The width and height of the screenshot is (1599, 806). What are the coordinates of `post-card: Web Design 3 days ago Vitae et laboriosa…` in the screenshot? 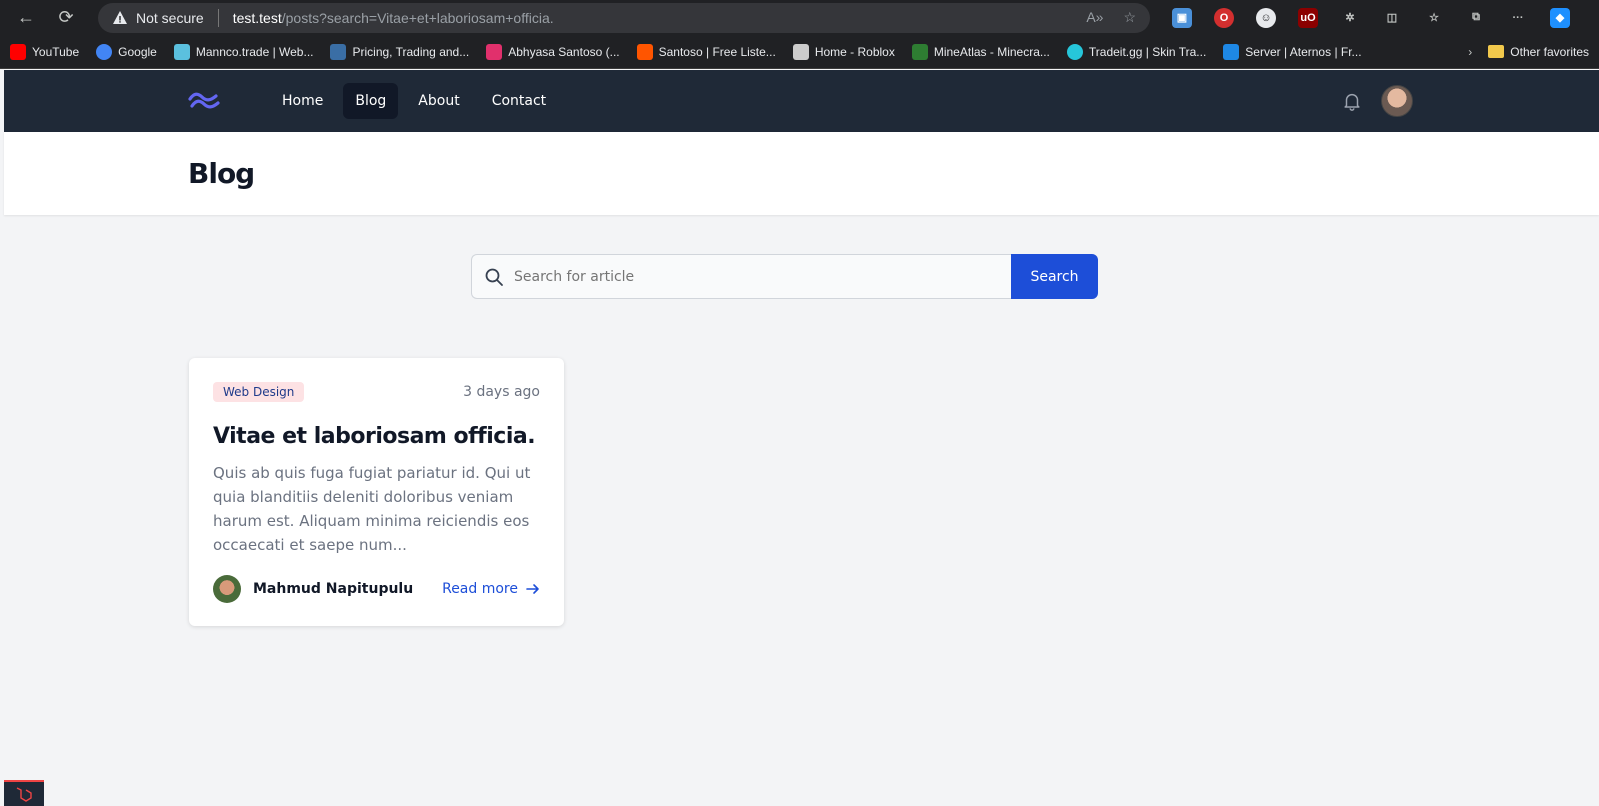 It's located at (376, 492).